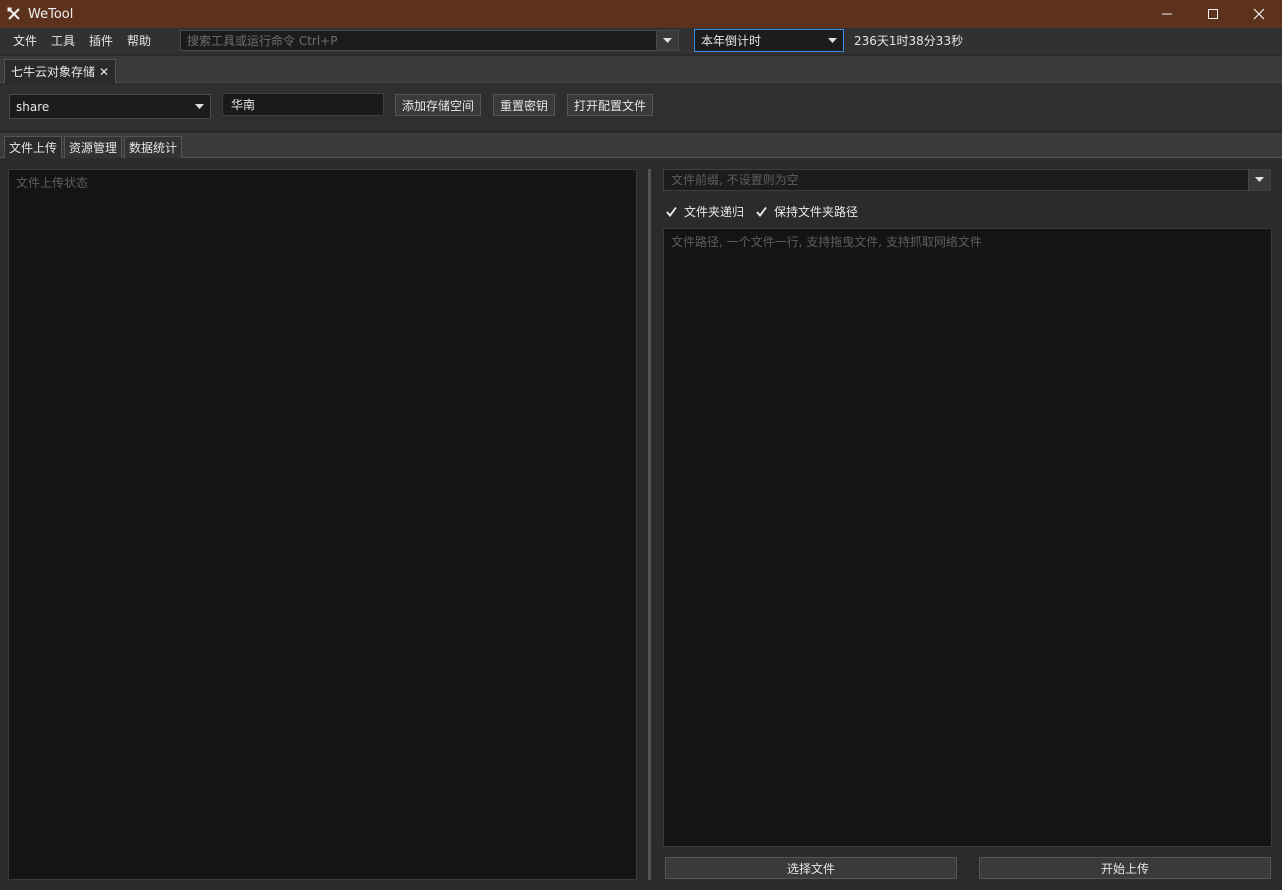 This screenshot has width=1282, height=890. What do you see at coordinates (811, 868) in the screenshot?
I see `select-files-button: 选择文件` at bounding box center [811, 868].